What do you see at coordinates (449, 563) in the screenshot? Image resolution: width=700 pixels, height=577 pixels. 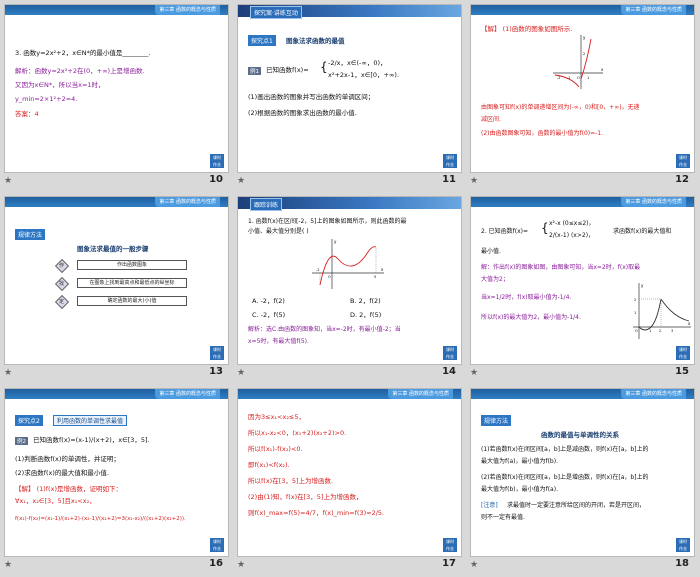 I see `slide-number: 17` at bounding box center [449, 563].